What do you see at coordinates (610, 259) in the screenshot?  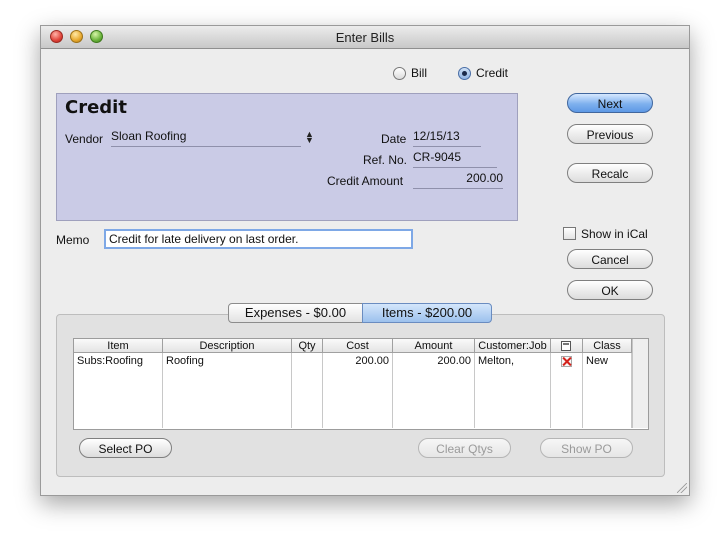 I see `cancel-button: Cancel` at bounding box center [610, 259].